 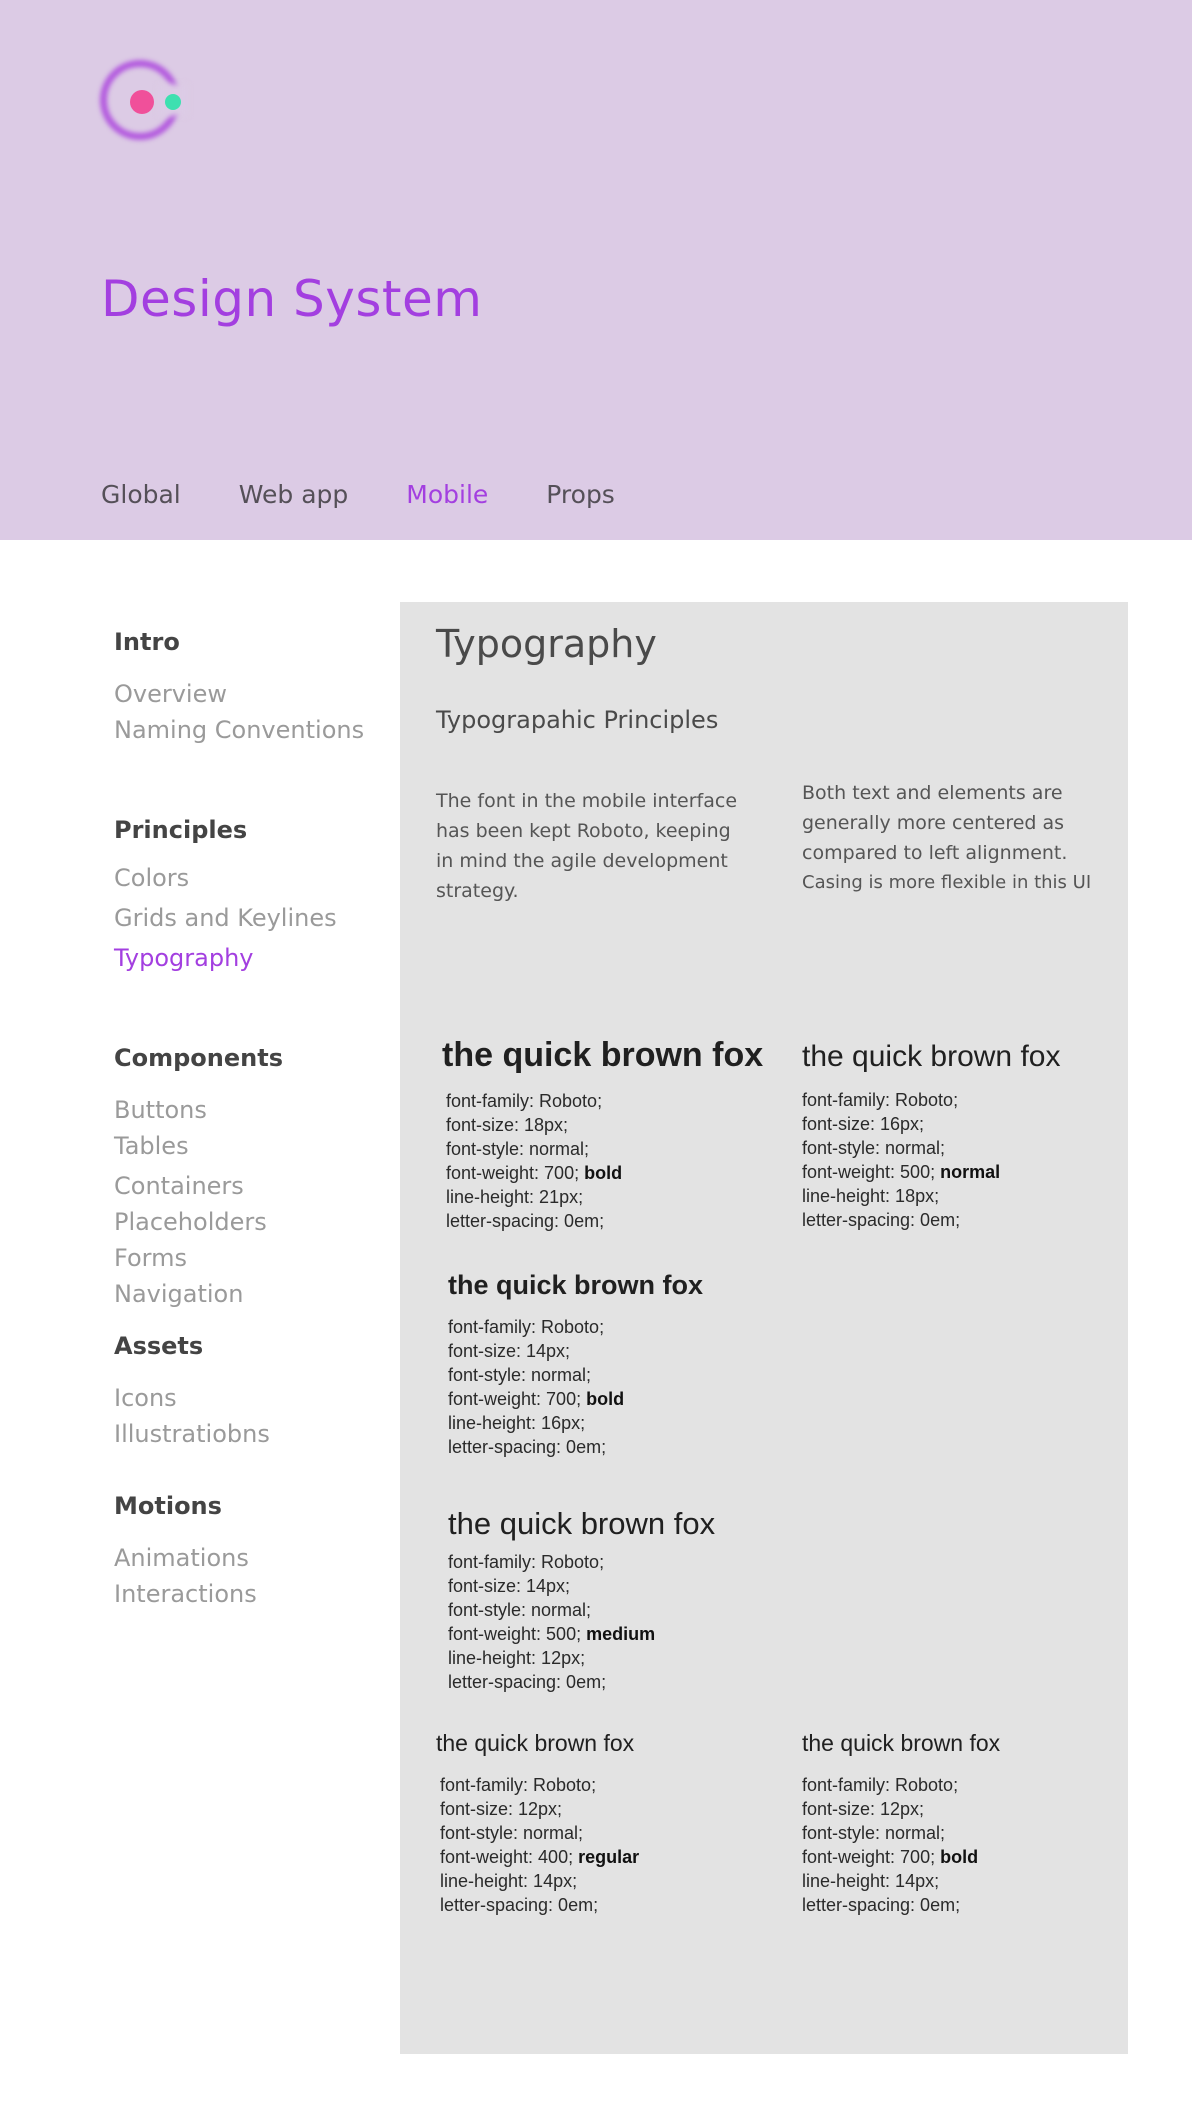 I want to click on description-right-line: compared to left alignment., so click(x=935, y=853).